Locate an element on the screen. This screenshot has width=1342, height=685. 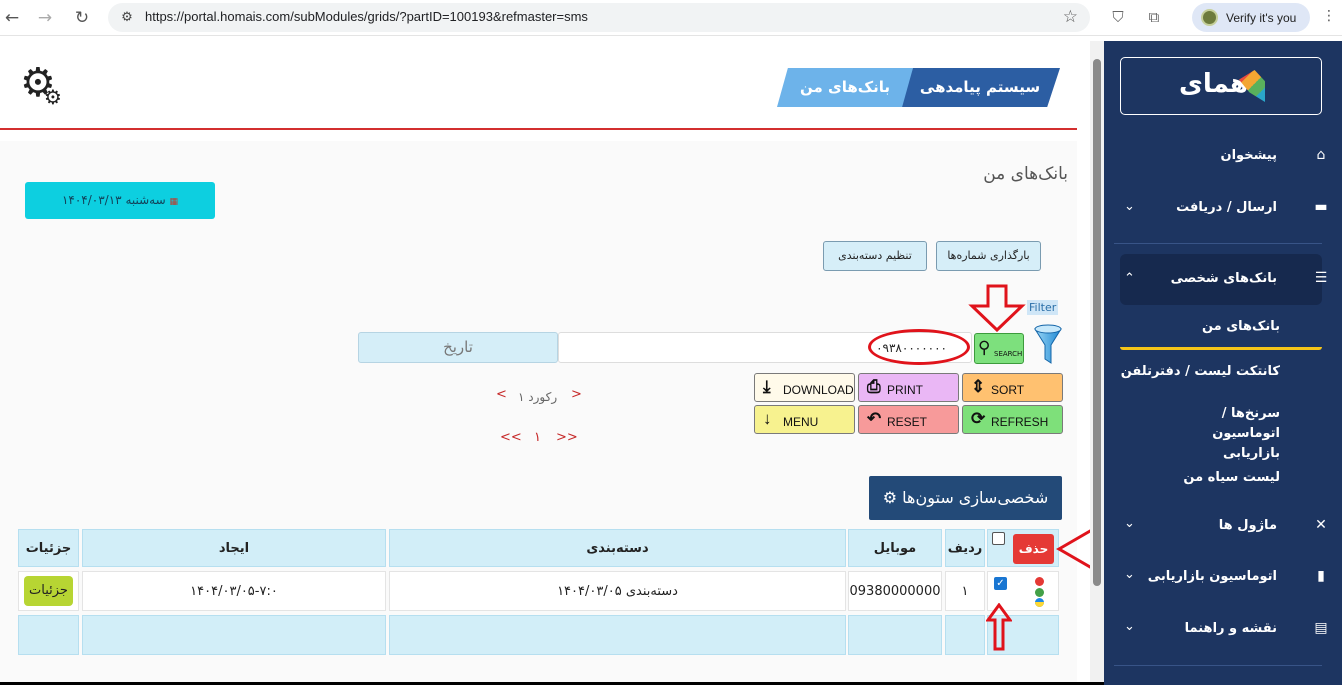
download-button: ⤓ DOWNLOAD is located at coordinates (804, 387).